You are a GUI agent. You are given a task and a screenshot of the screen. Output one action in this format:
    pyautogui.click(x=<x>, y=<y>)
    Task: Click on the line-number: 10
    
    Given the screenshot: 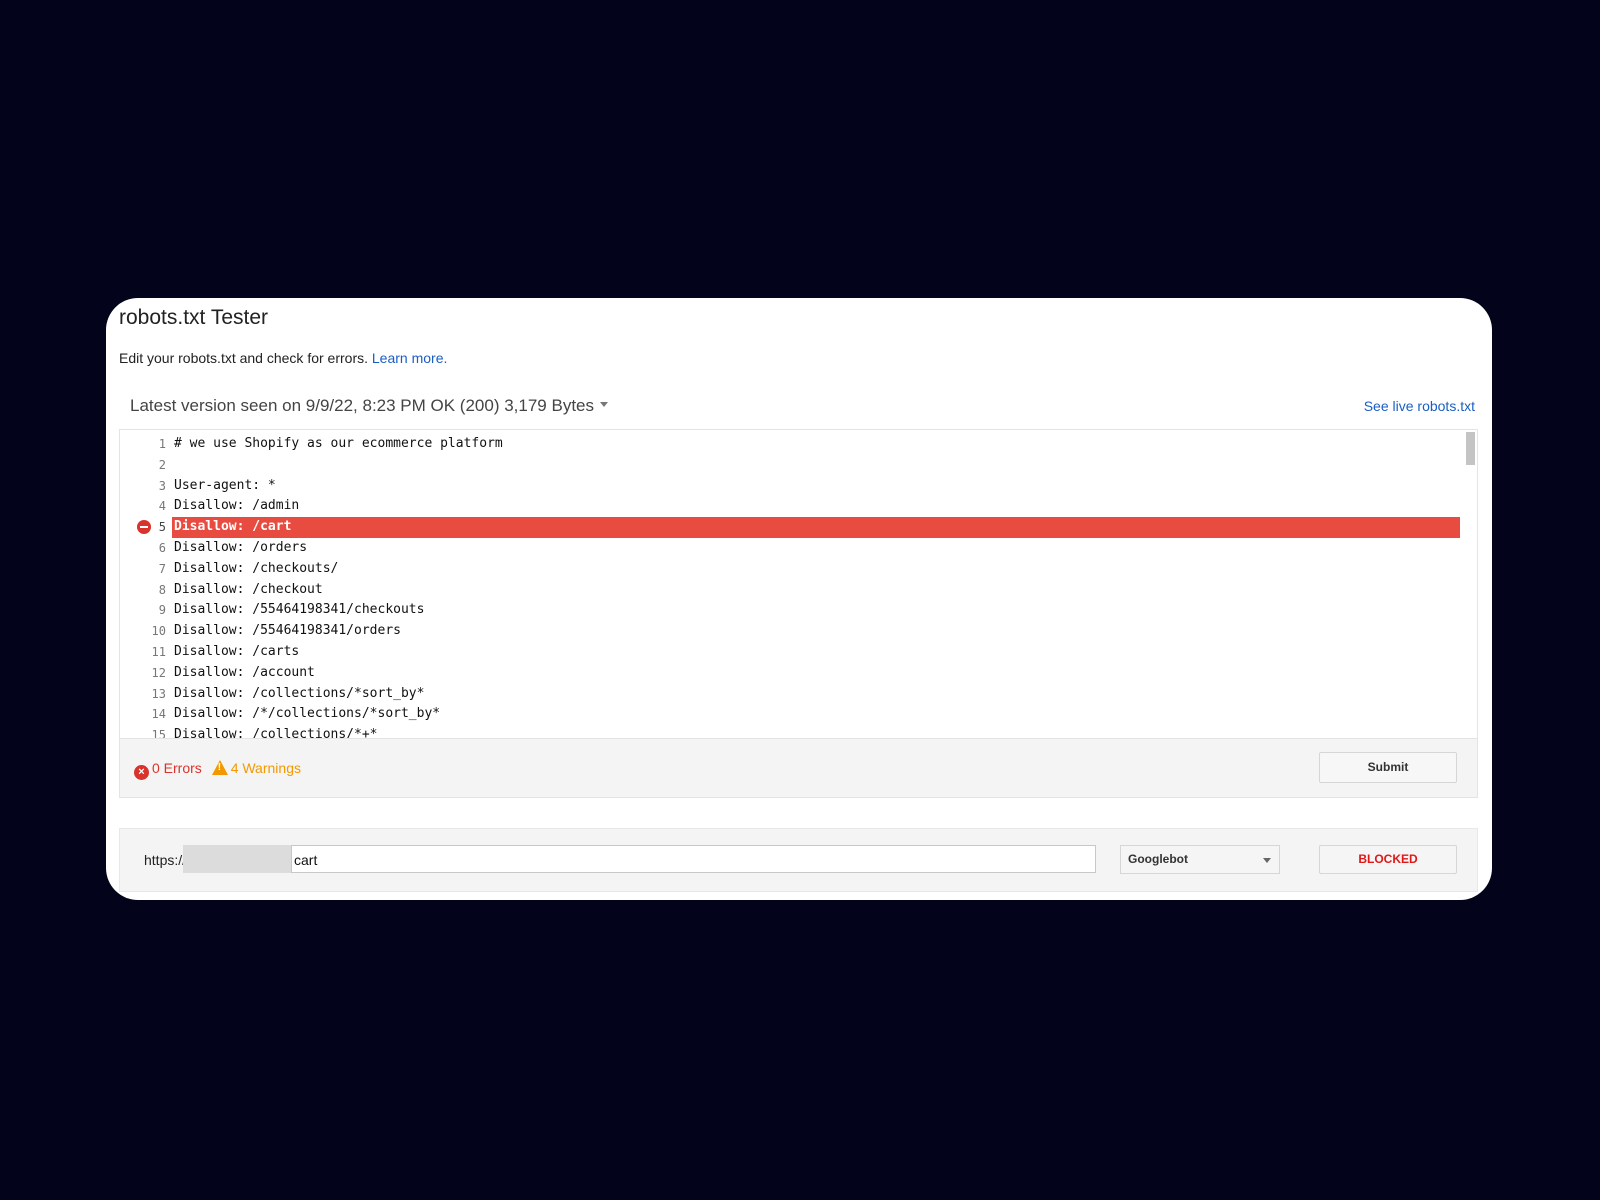 What is the action you would take?
    pyautogui.click(x=158, y=631)
    